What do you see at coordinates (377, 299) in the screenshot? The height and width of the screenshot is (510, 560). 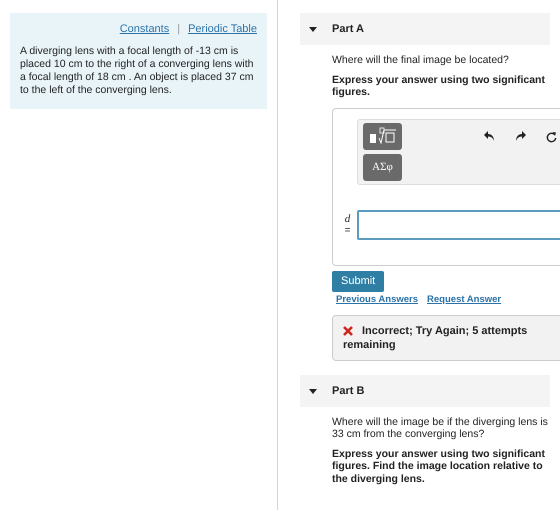 I see `link: Previous Answers` at bounding box center [377, 299].